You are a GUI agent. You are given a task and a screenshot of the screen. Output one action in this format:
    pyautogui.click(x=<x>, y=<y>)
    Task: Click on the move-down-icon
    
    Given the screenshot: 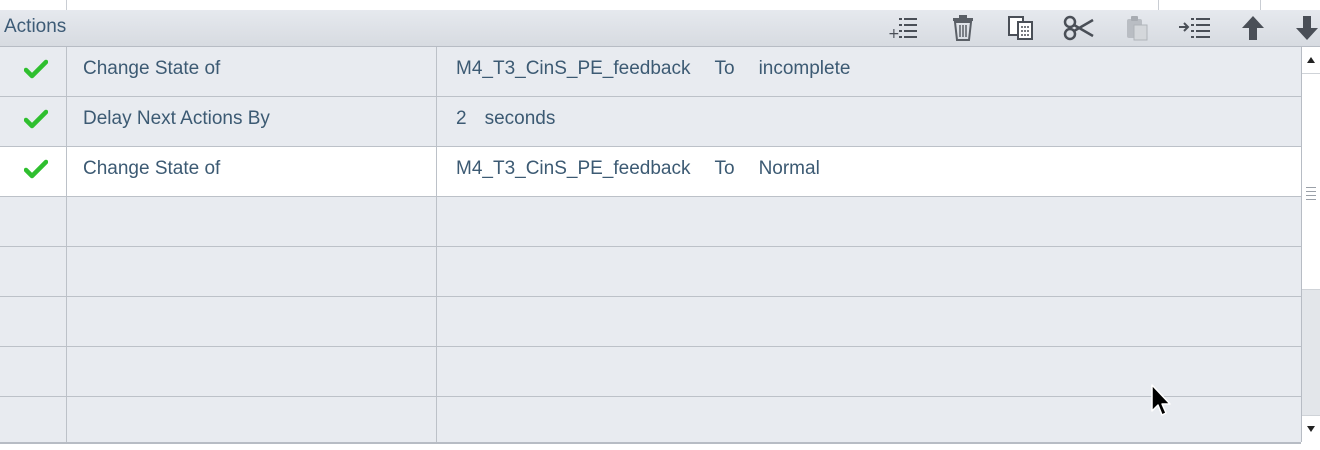 What is the action you would take?
    pyautogui.click(x=1307, y=28)
    